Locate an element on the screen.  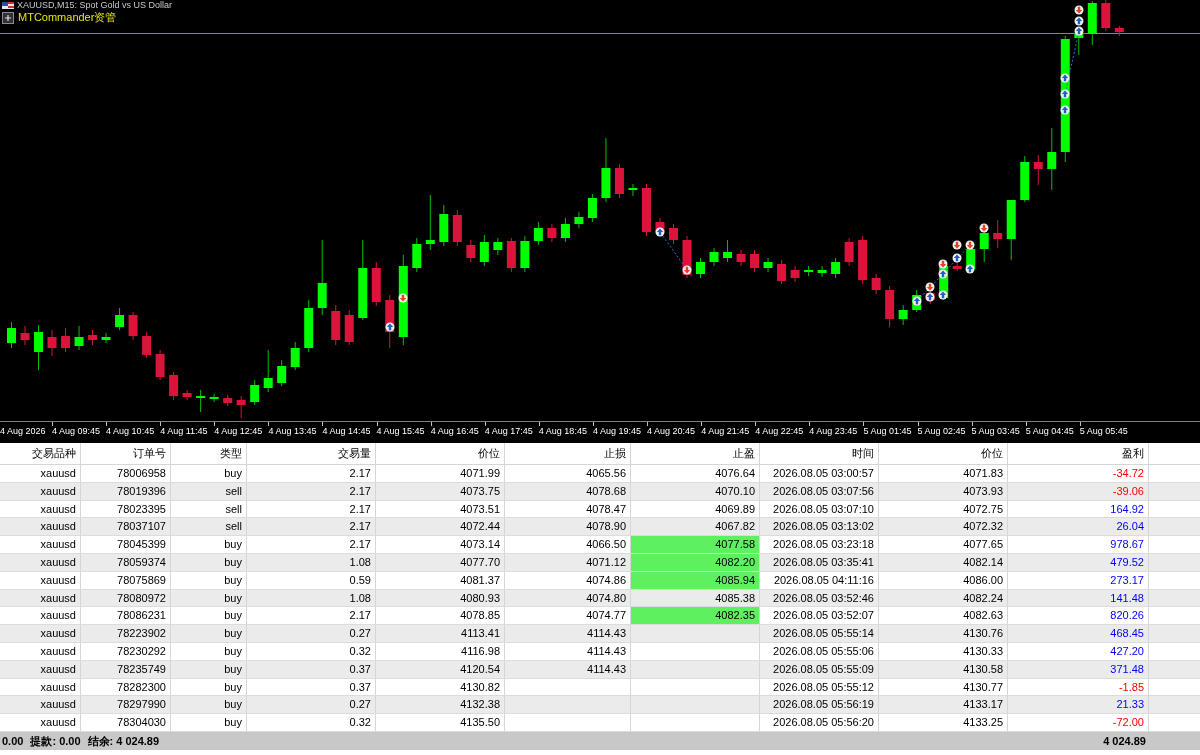
table-cell: 4082.24 is located at coordinates (943, 598).